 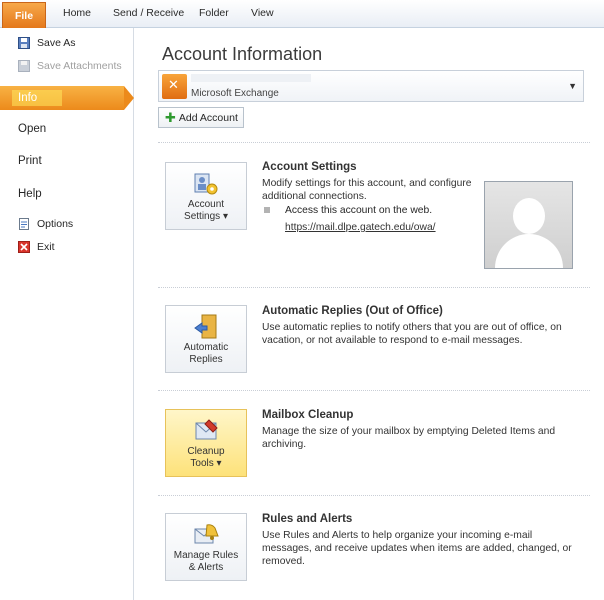 I want to click on cleanup-tools-line2: Tools ▾, so click(x=206, y=463).